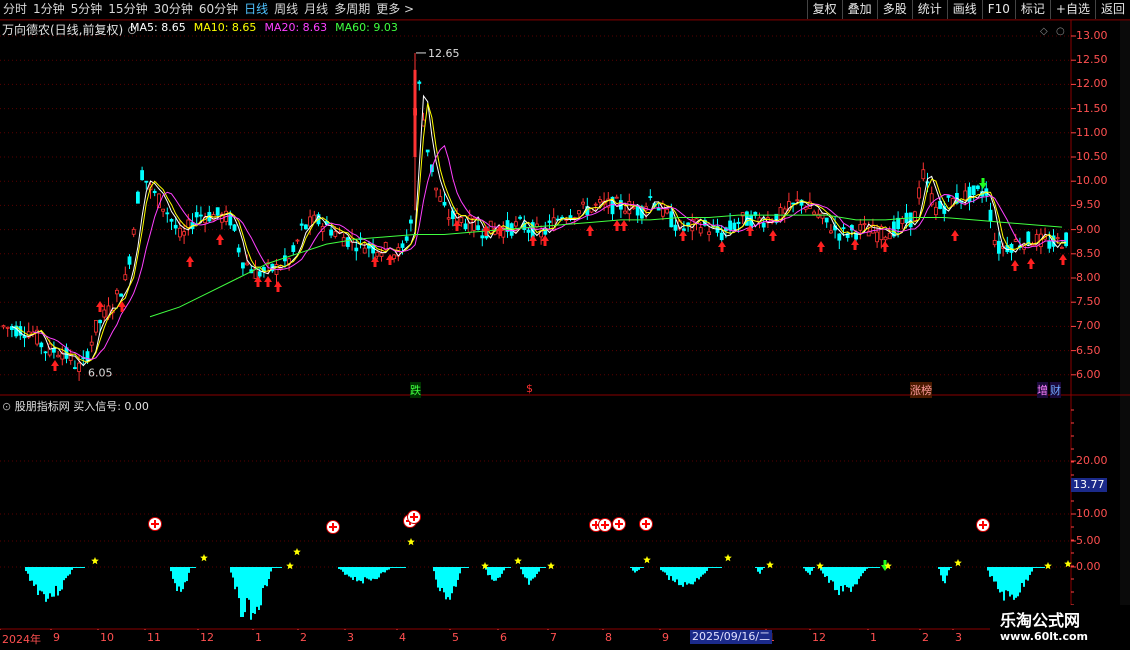  What do you see at coordinates (1044, 31) in the screenshot?
I see `diamond-icon: ◇` at bounding box center [1044, 31].